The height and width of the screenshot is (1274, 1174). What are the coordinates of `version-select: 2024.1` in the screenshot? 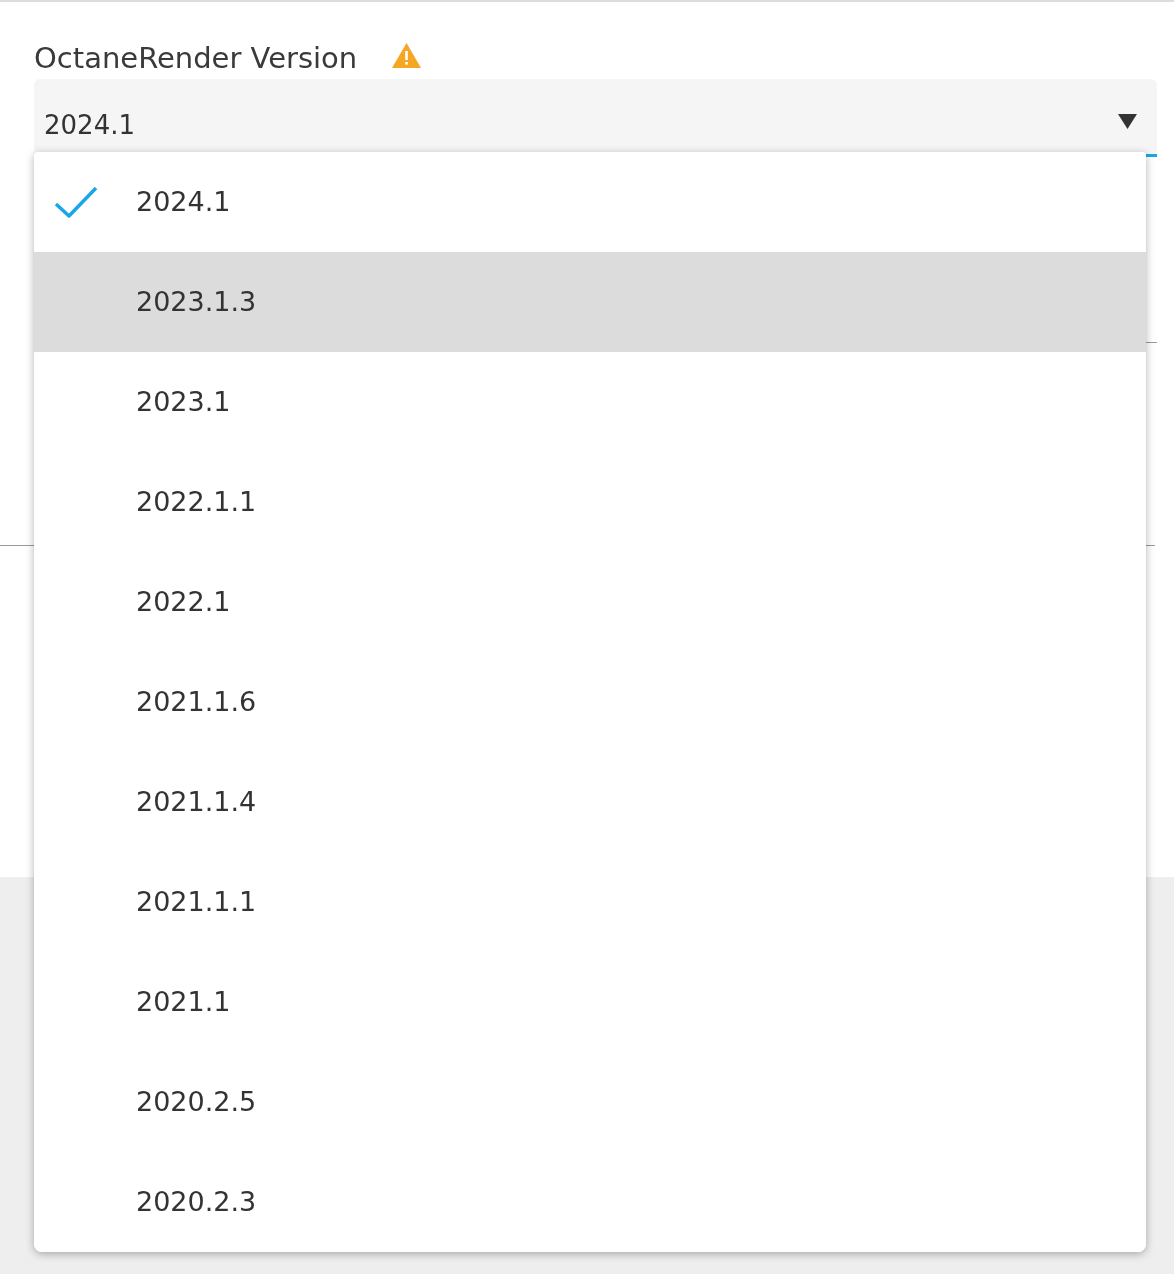 It's located at (595, 118).